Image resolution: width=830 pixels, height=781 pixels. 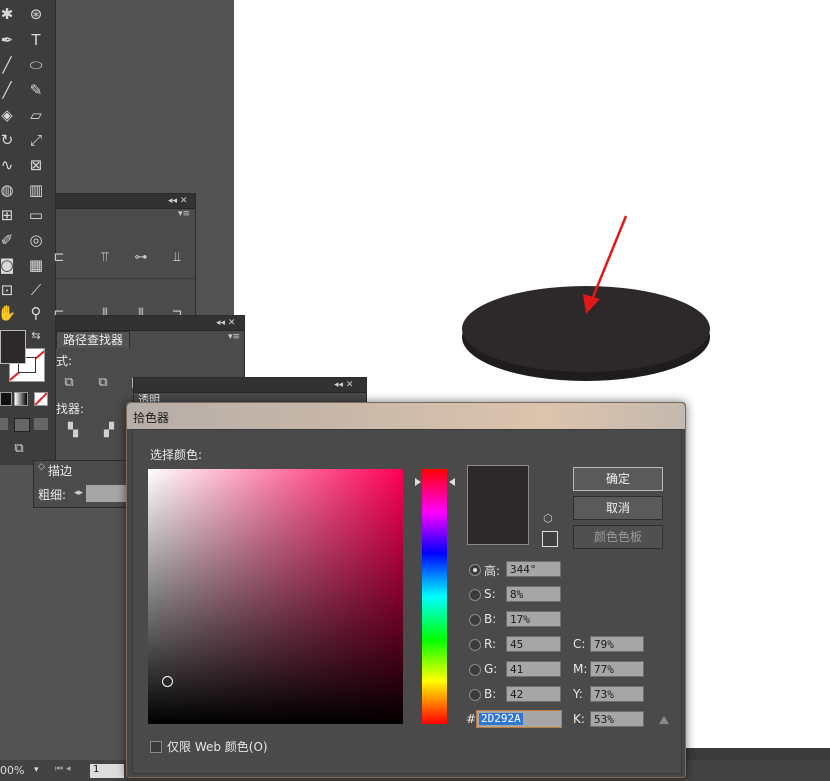 What do you see at coordinates (9, 190) in the screenshot?
I see `shape-builder-icon: ◍` at bounding box center [9, 190].